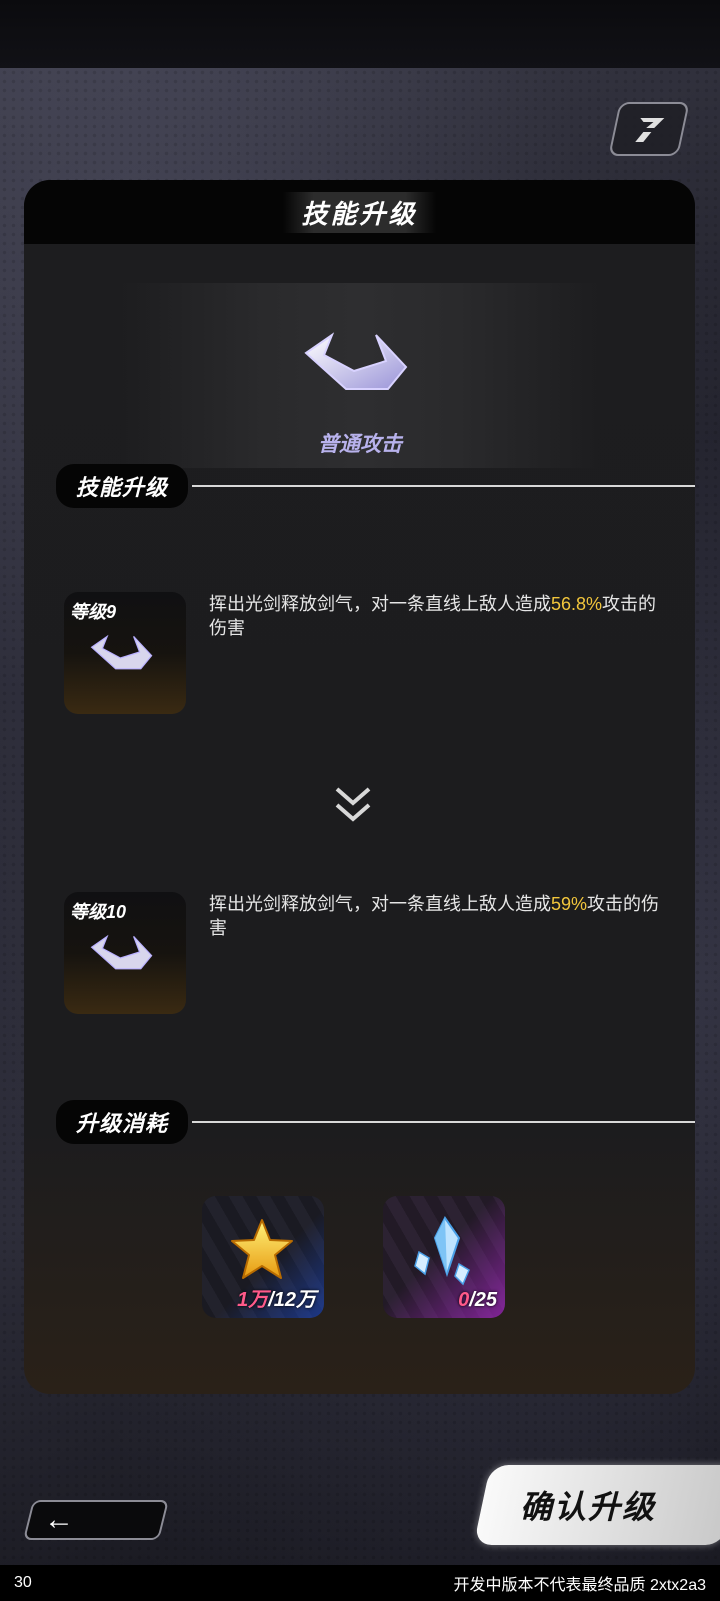 Image resolution: width=720 pixels, height=1601 pixels. Describe the element at coordinates (353, 804) in the screenshot. I see `double-chevron-down-icon` at that location.